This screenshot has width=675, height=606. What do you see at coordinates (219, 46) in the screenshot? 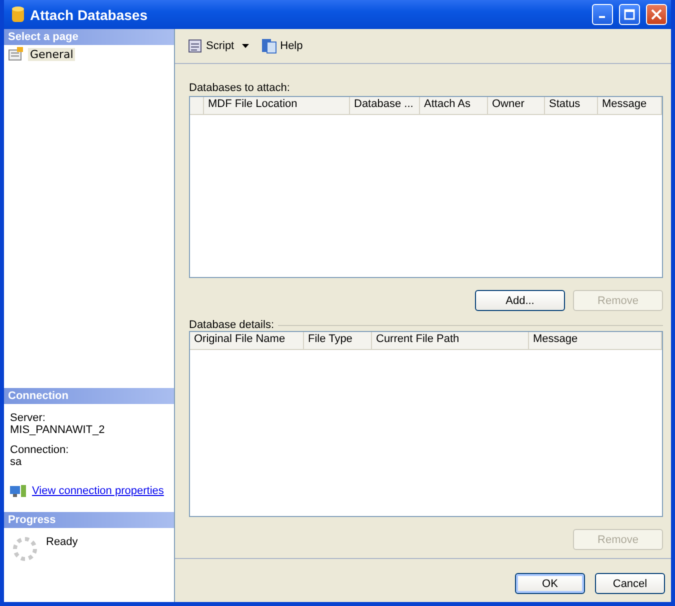
I see `script-button: Script` at bounding box center [219, 46].